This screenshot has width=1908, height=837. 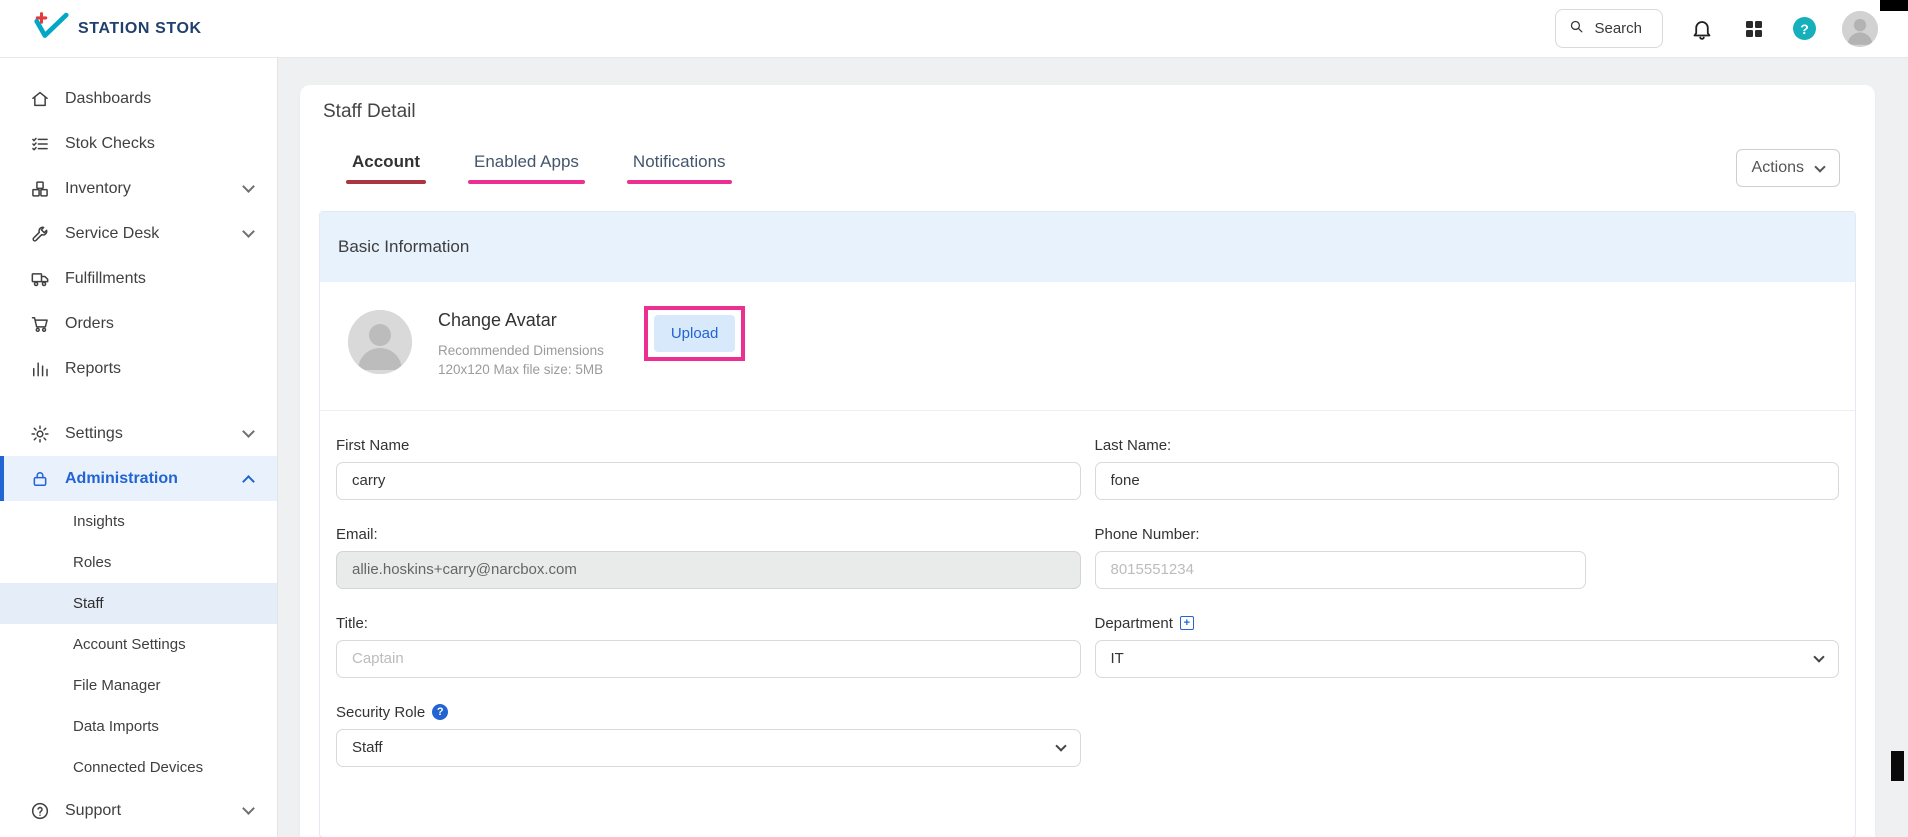 What do you see at coordinates (138, 143) in the screenshot?
I see `sidebar-item-stok-checks: Stok Checks` at bounding box center [138, 143].